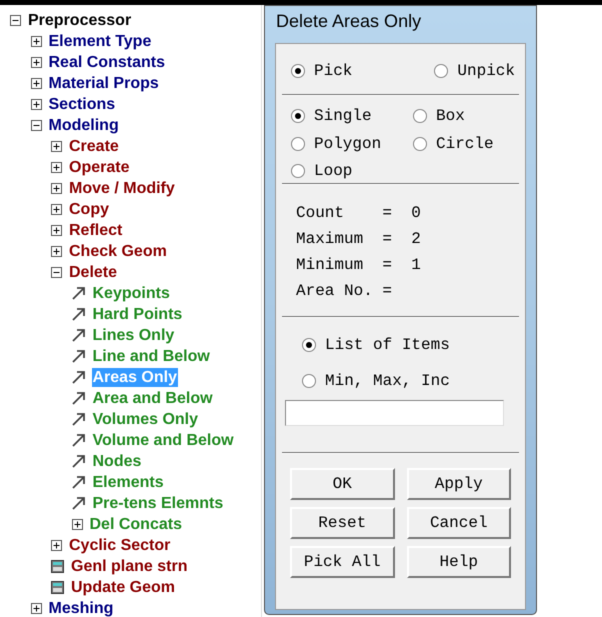  I want to click on tree-item: Lines Only, so click(134, 335).